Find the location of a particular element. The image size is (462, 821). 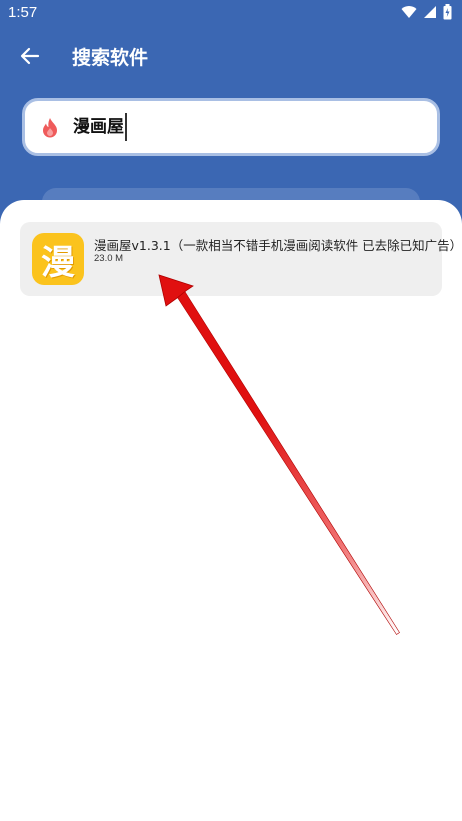

page-title: 搜索软件 is located at coordinates (110, 58).